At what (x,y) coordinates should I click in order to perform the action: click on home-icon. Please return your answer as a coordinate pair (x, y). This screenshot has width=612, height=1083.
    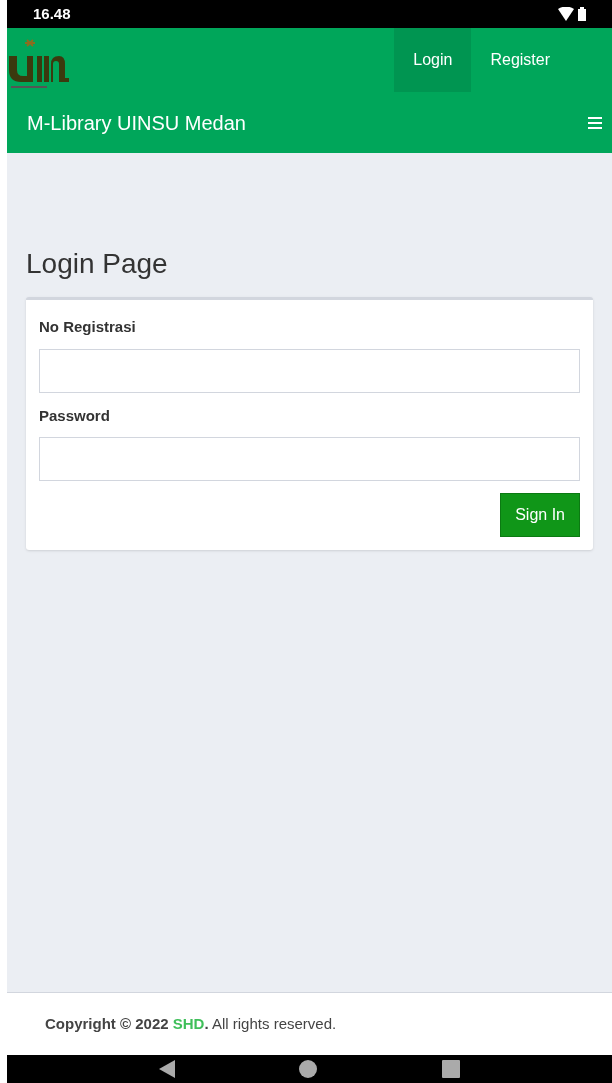
    Looking at the image, I should click on (308, 1069).